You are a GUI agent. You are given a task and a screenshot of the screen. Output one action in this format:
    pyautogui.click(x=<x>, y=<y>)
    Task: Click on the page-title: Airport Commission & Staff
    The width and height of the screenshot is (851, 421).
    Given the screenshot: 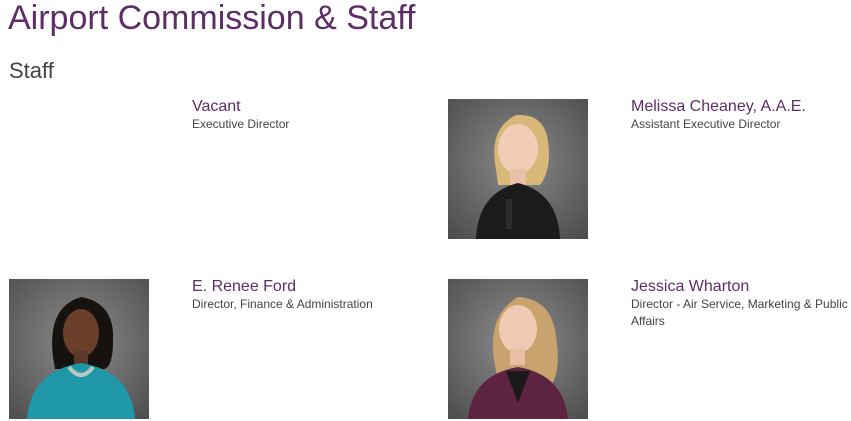 What is the action you would take?
    pyautogui.click(x=212, y=18)
    